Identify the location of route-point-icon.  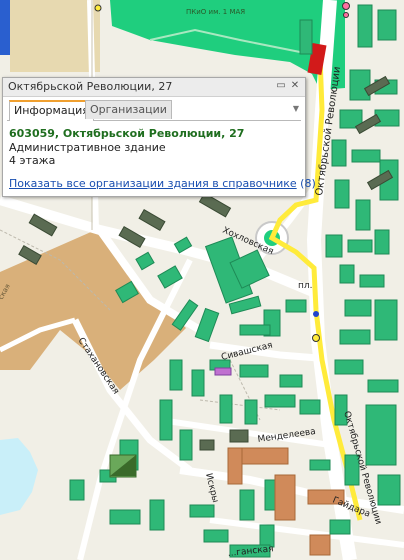
(316, 338).